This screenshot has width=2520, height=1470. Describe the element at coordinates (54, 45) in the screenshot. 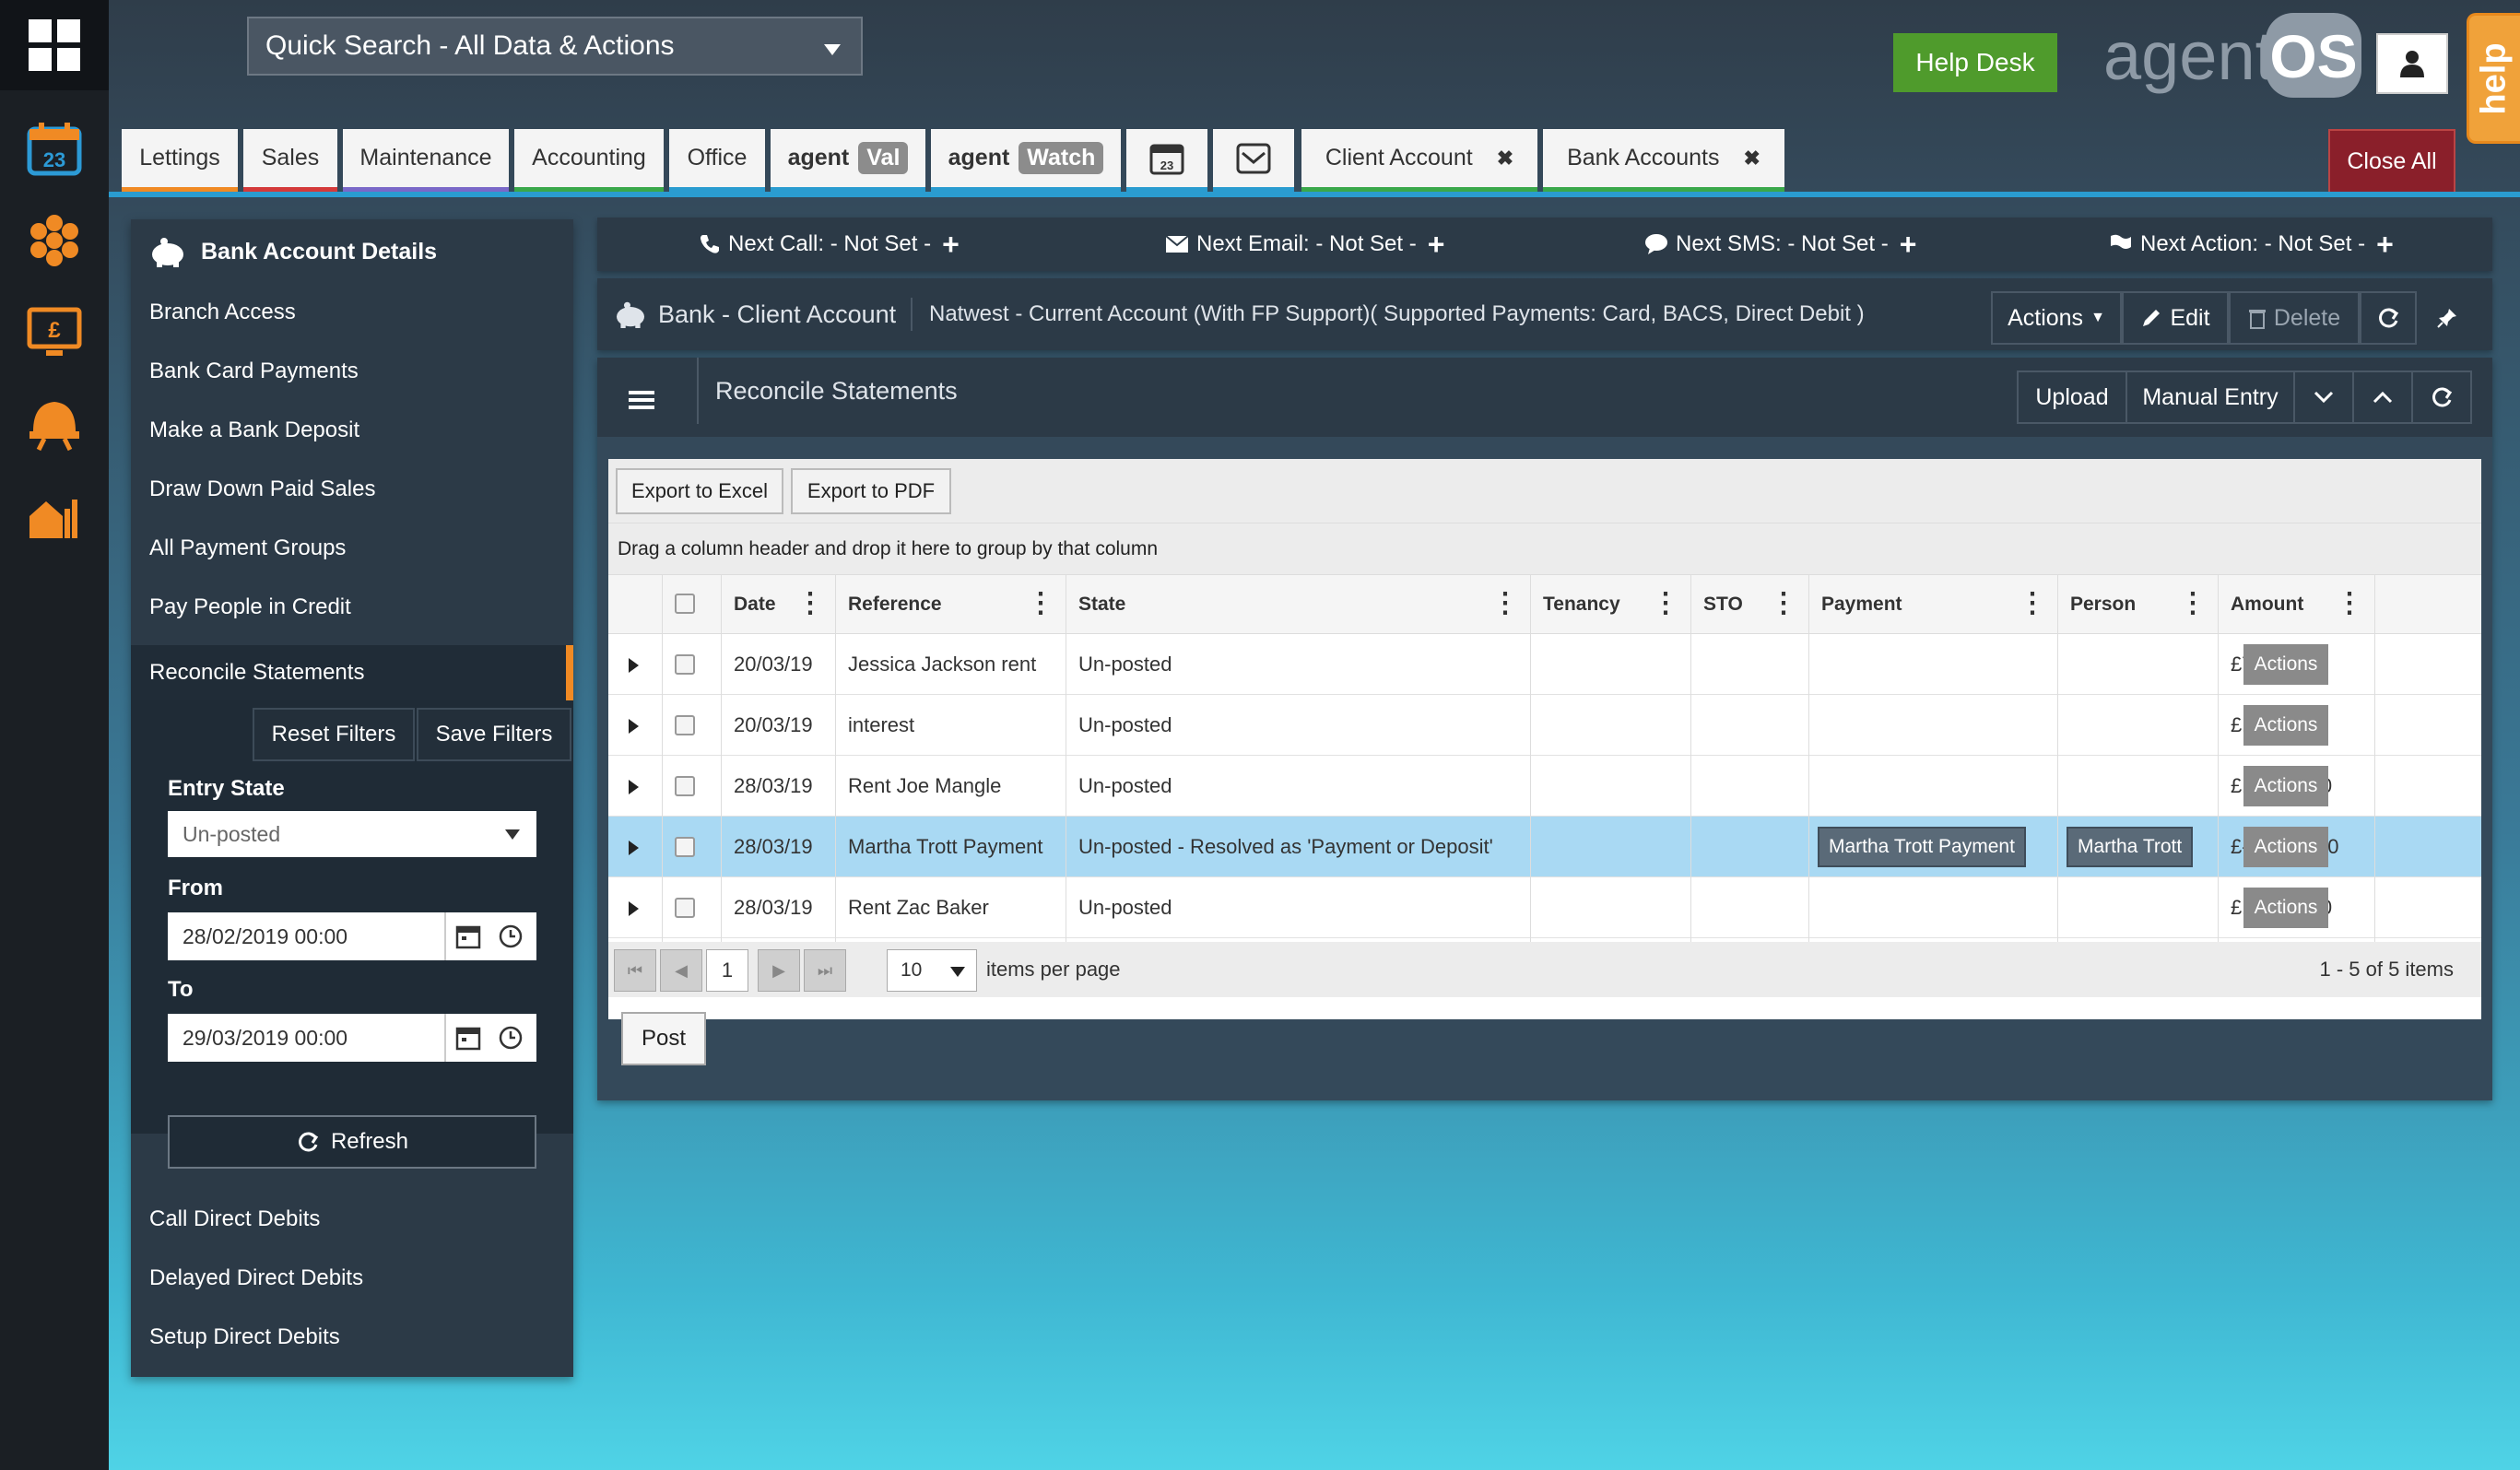

I see `apps-grid-icon` at that location.